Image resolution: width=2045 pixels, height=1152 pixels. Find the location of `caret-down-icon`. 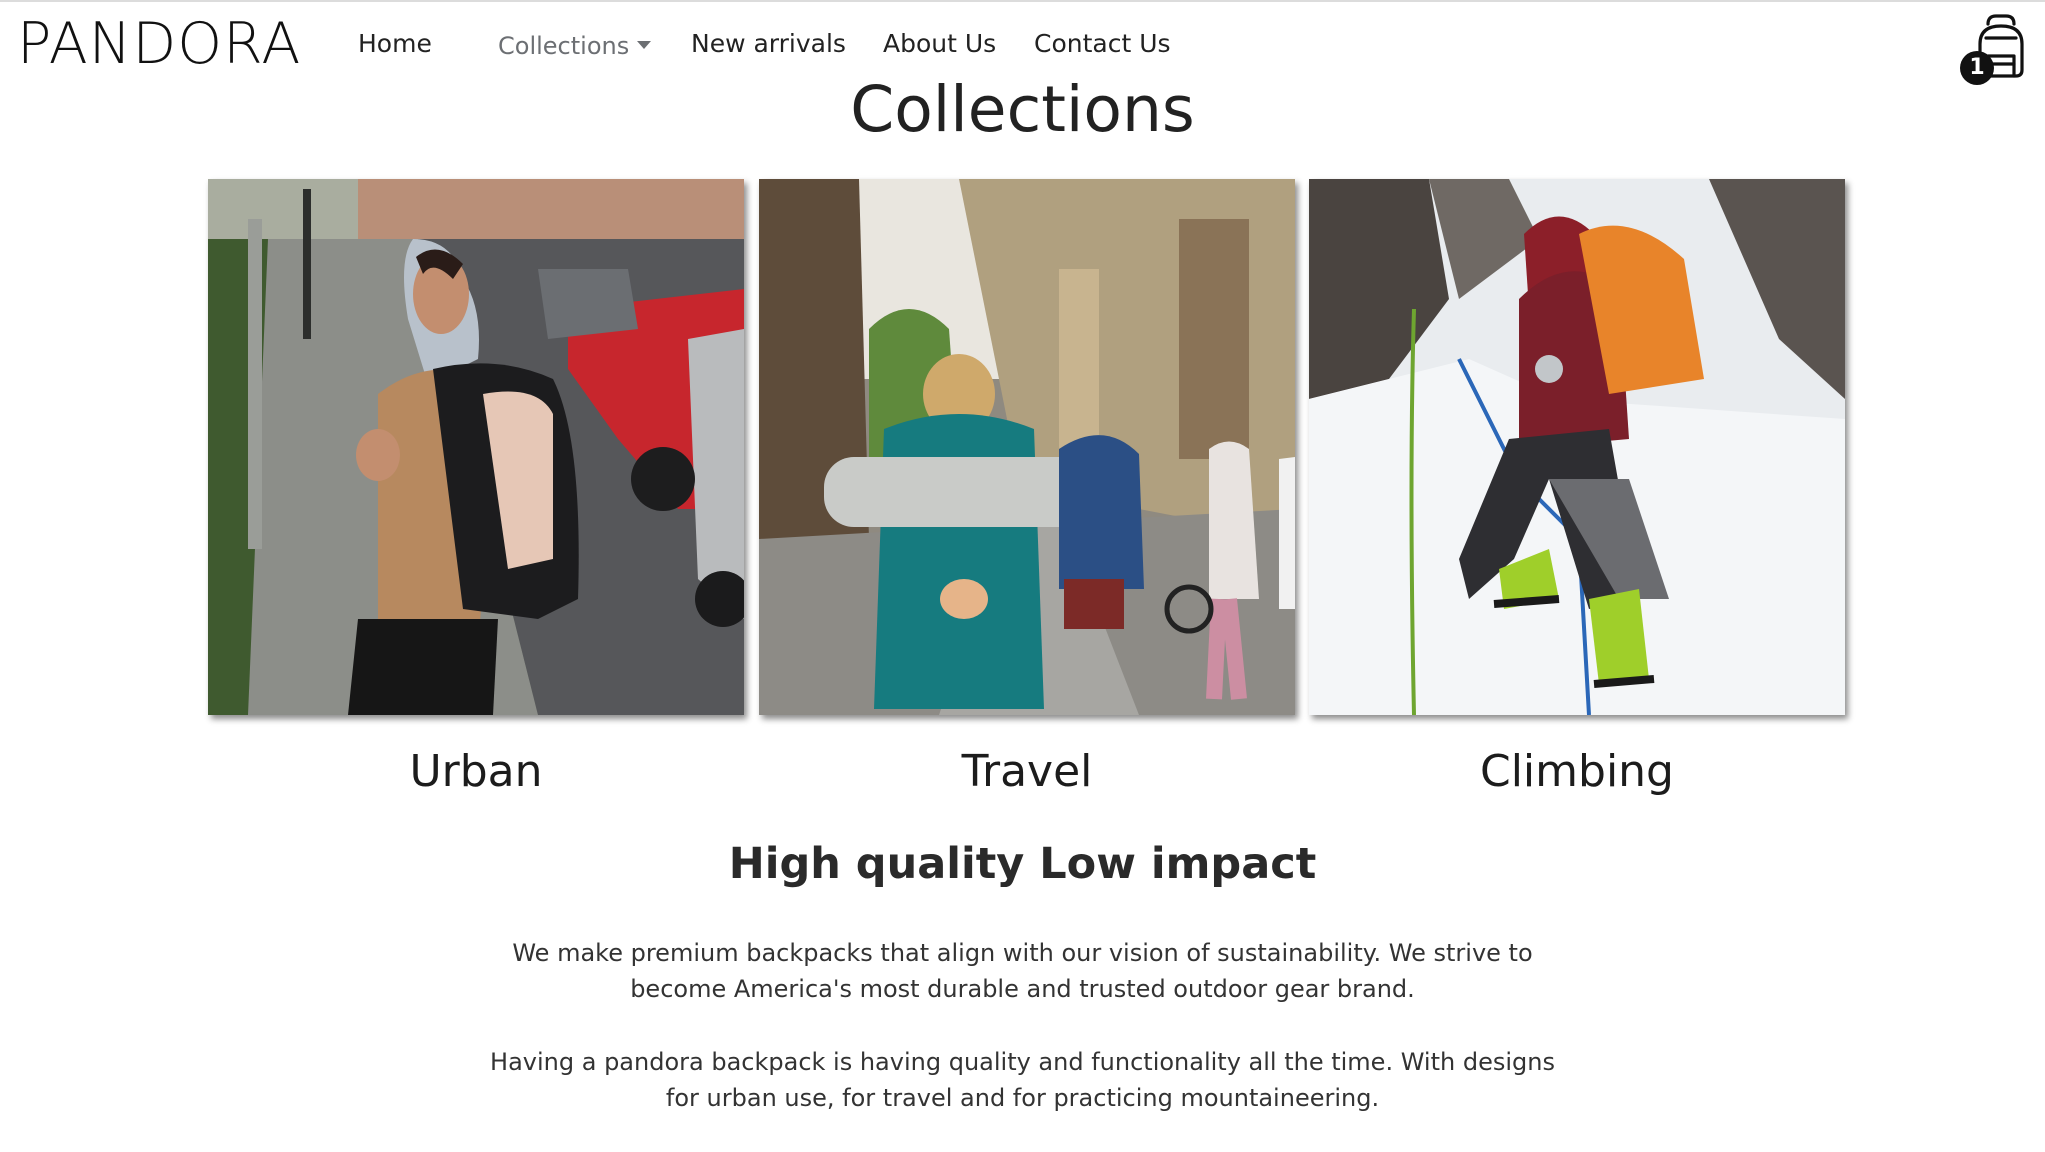

caret-down-icon is located at coordinates (644, 45).